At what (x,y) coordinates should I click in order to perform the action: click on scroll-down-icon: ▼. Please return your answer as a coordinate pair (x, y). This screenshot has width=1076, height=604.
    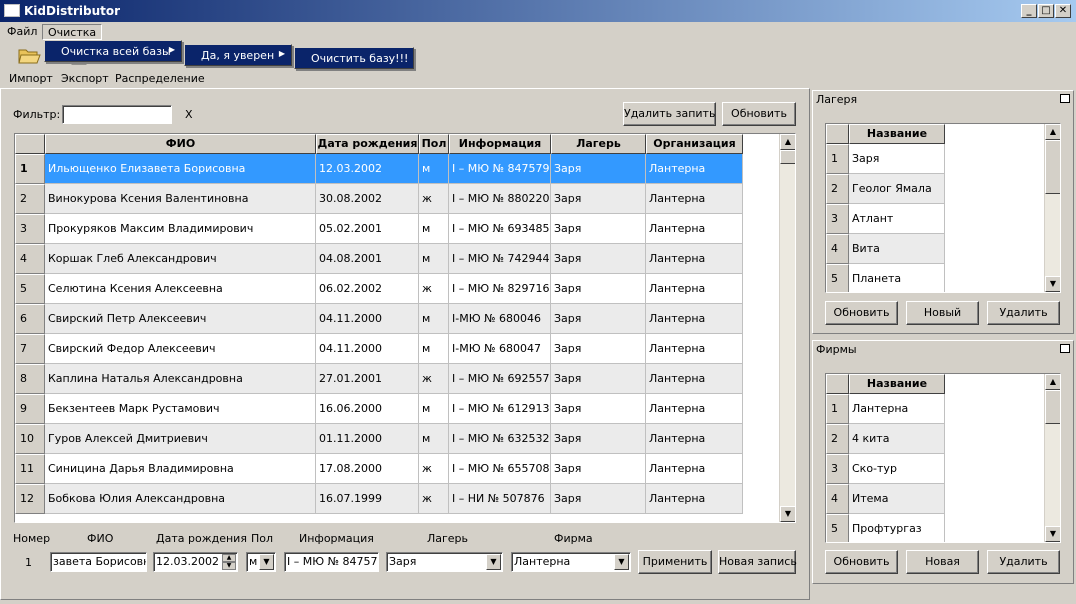
    Looking at the image, I should click on (1052, 284).